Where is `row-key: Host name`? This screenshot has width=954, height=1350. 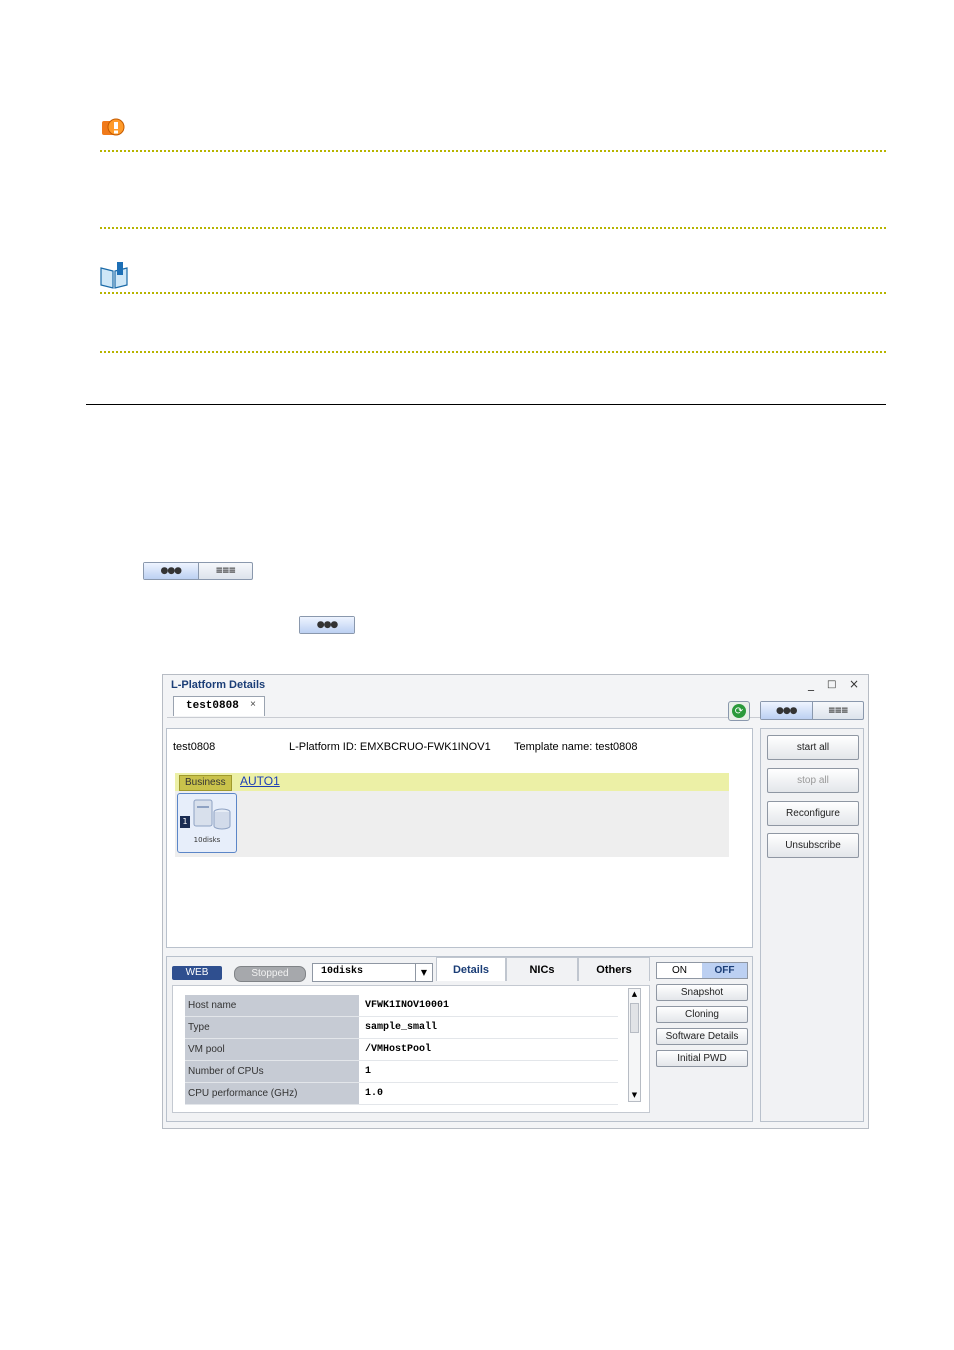 row-key: Host name is located at coordinates (272, 1005).